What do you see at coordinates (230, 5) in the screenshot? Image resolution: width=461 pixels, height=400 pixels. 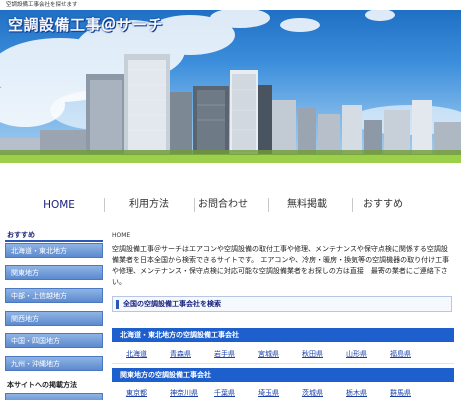 I see `site-tagline-bar: 空調設備工事会社を探せます` at bounding box center [230, 5].